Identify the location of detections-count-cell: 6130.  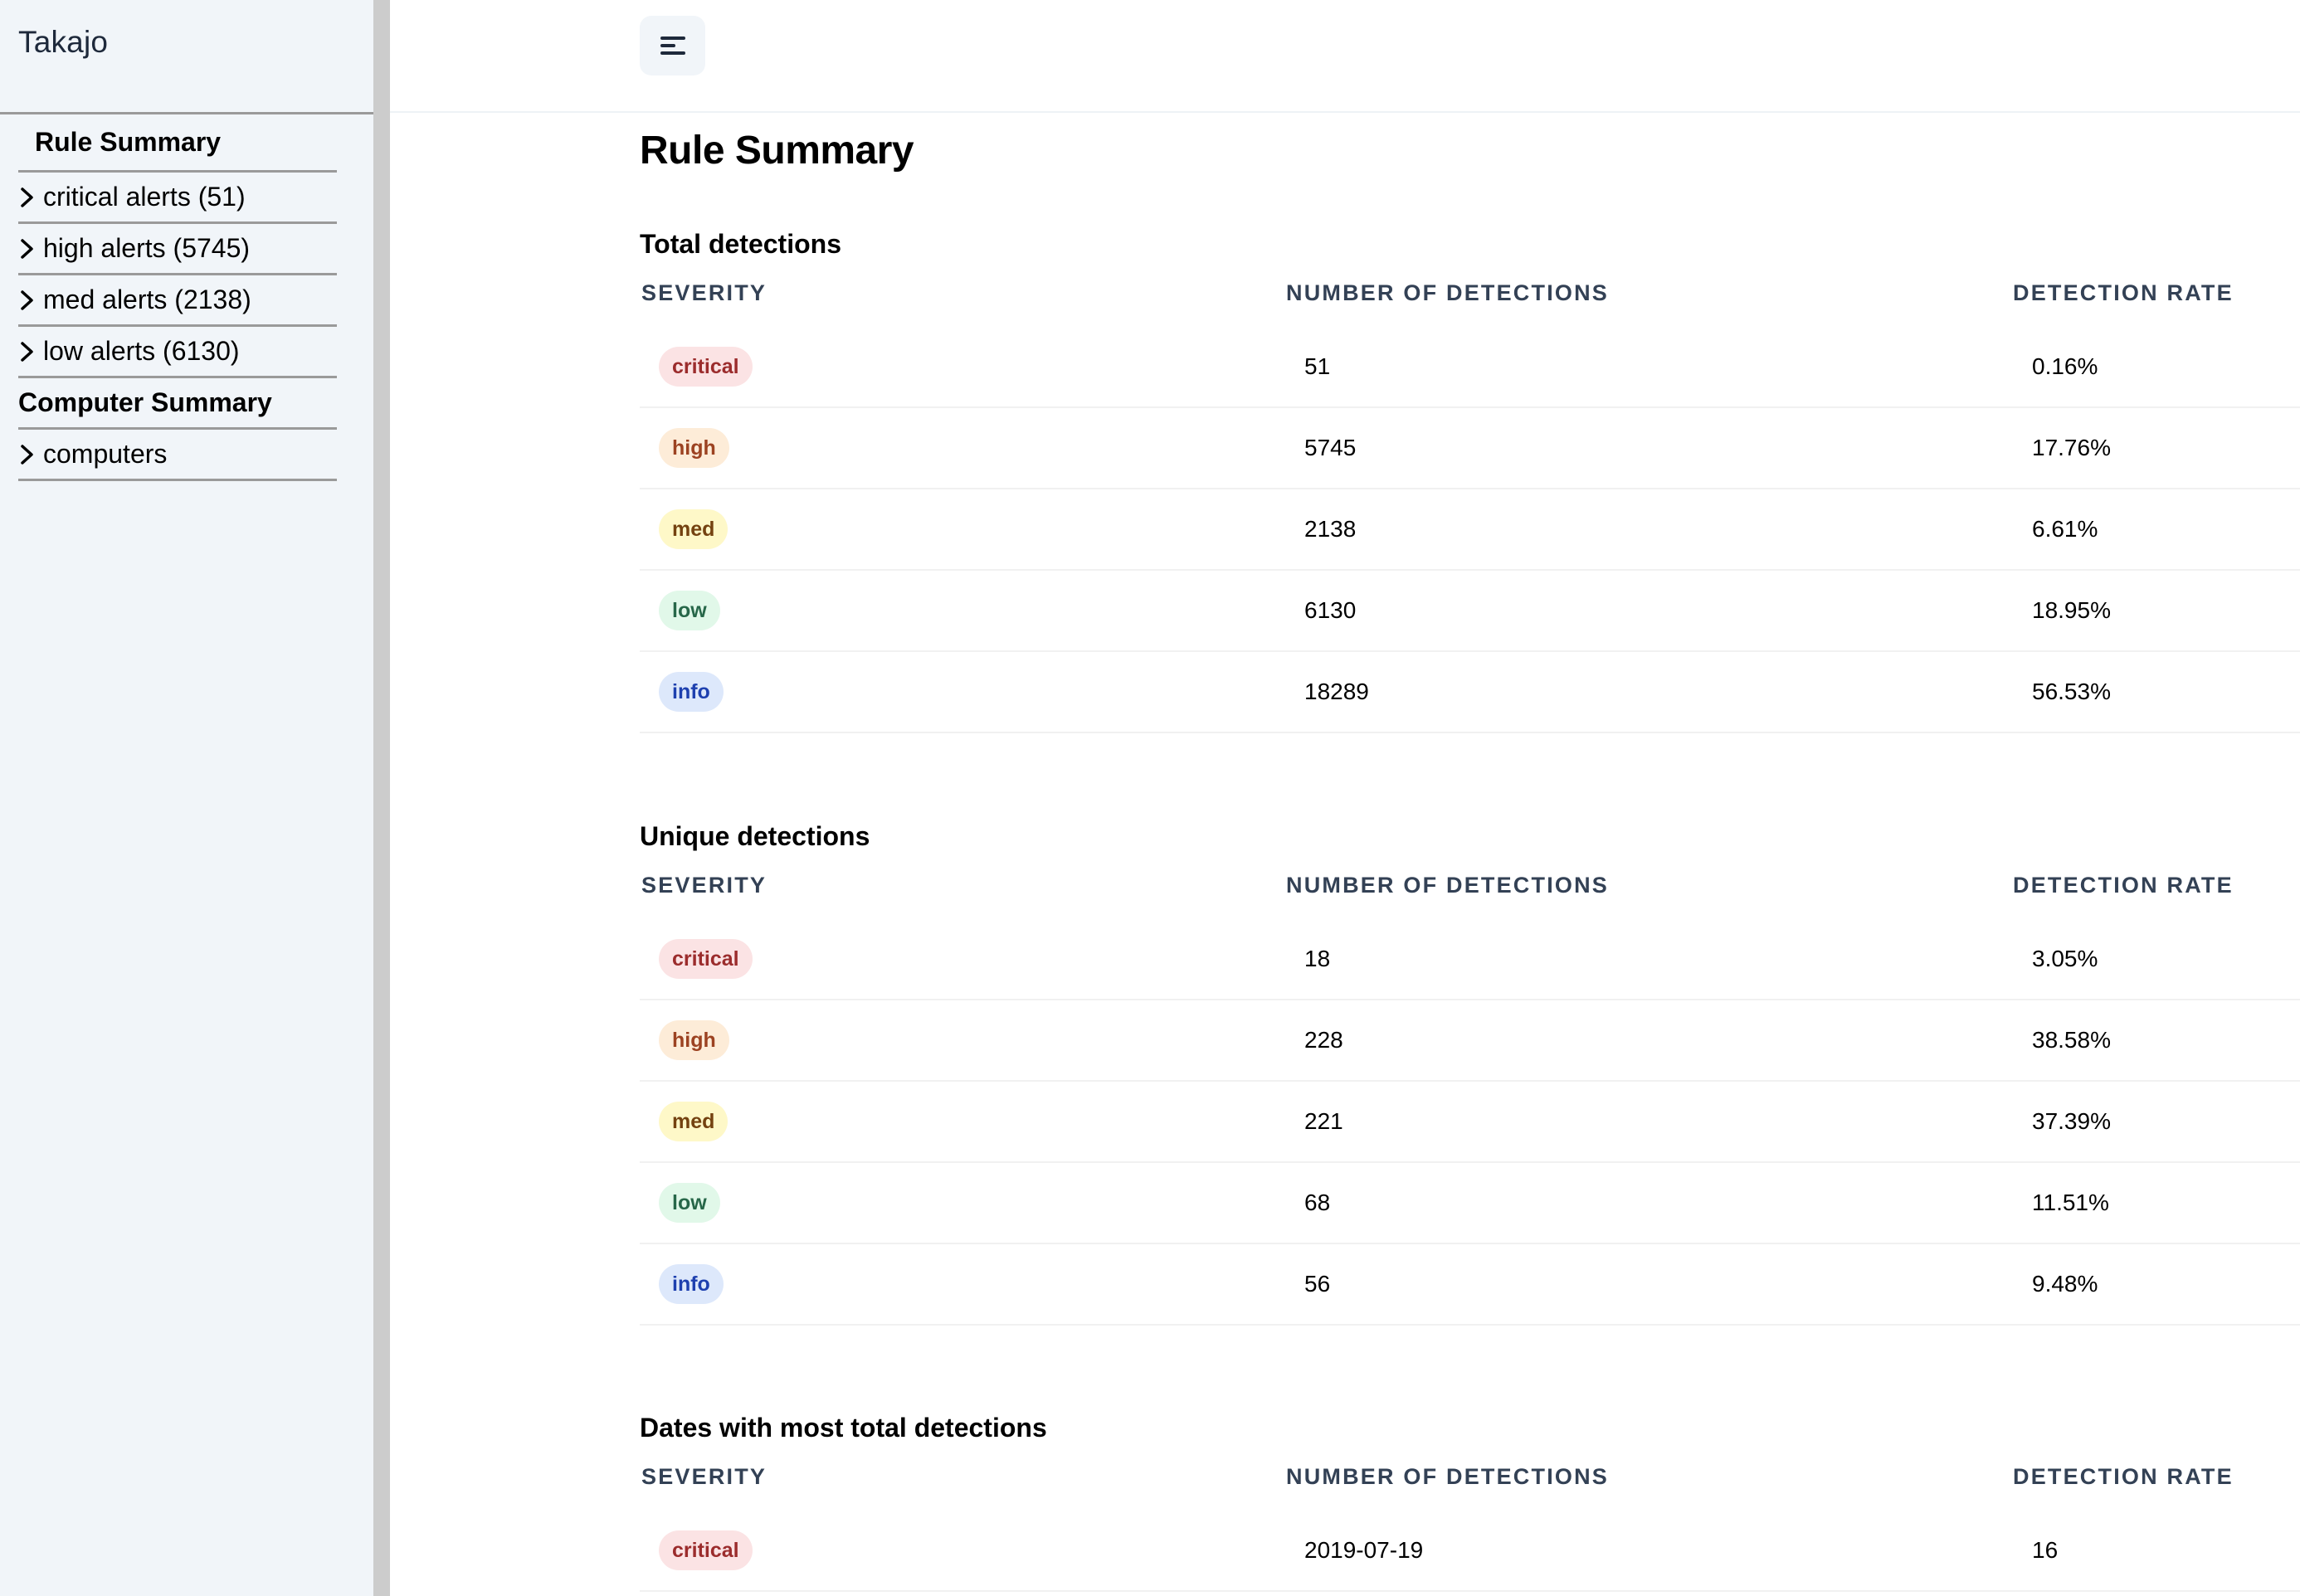
(1330, 610).